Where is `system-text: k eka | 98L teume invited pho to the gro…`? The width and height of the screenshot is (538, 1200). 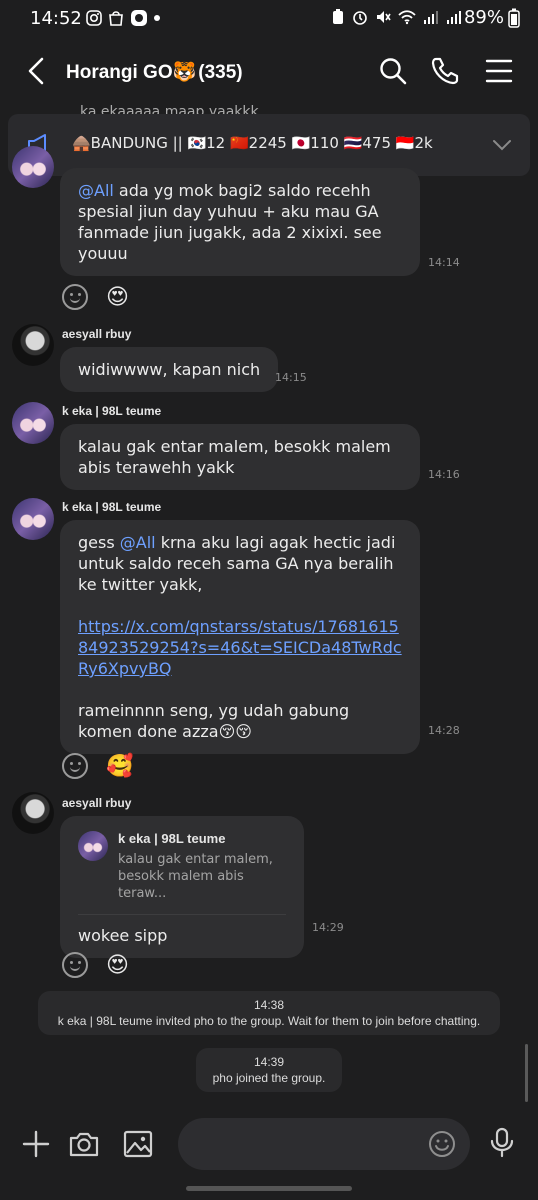
system-text: k eka | 98L teume invited pho to the gro… is located at coordinates (269, 1021).